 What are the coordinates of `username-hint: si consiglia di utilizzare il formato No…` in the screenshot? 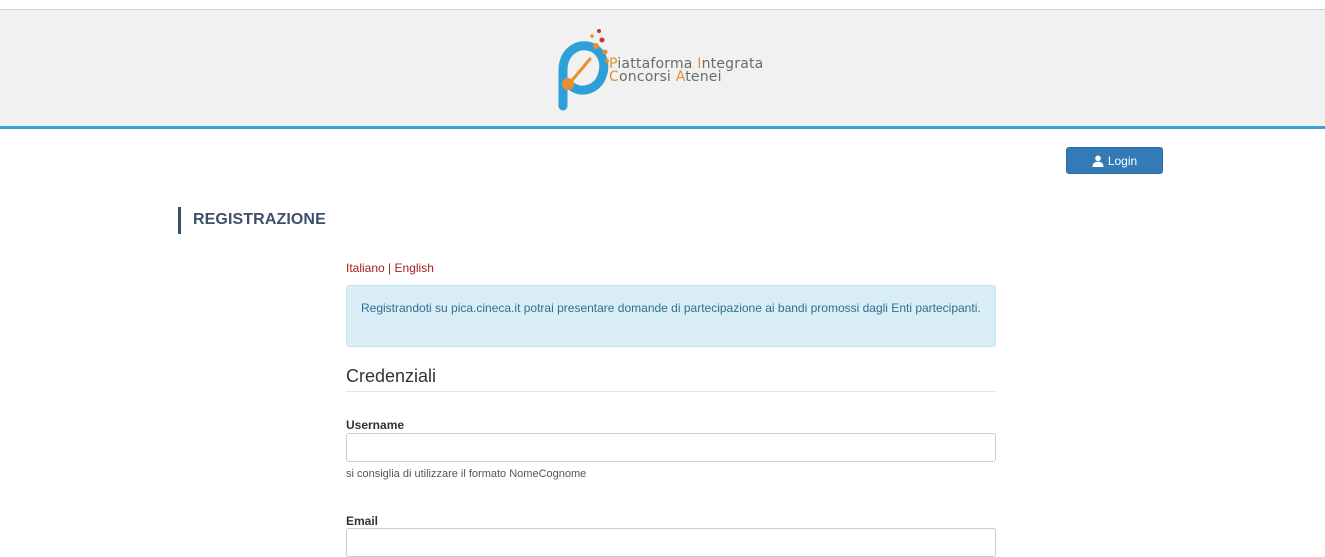 It's located at (466, 474).